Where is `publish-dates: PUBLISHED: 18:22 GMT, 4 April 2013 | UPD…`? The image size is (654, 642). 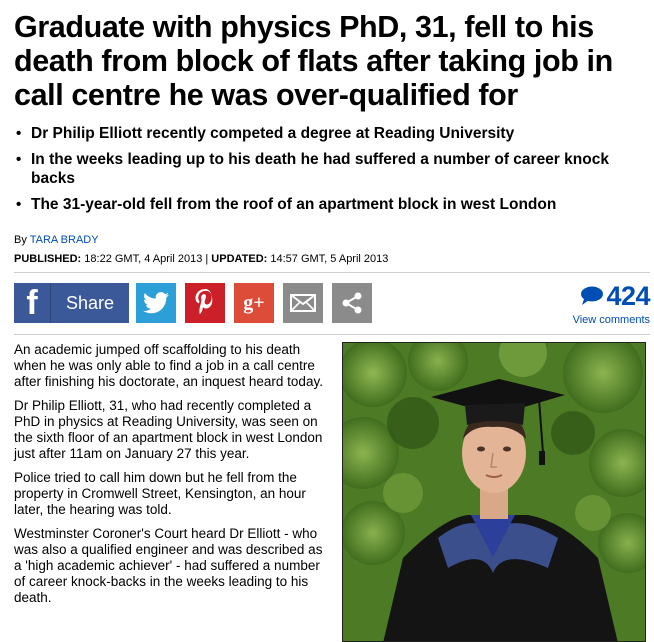 publish-dates: PUBLISHED: 18:22 GMT, 4 April 2013 | UPD… is located at coordinates (201, 259).